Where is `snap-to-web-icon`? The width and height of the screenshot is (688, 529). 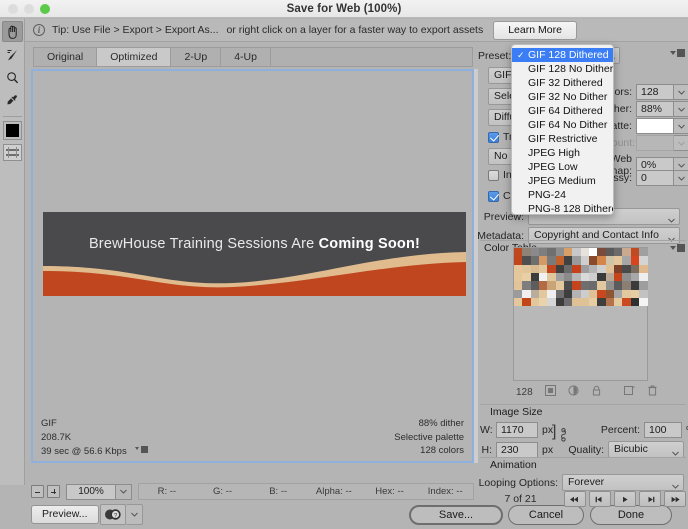
snap-to-web-icon is located at coordinates (550, 392).